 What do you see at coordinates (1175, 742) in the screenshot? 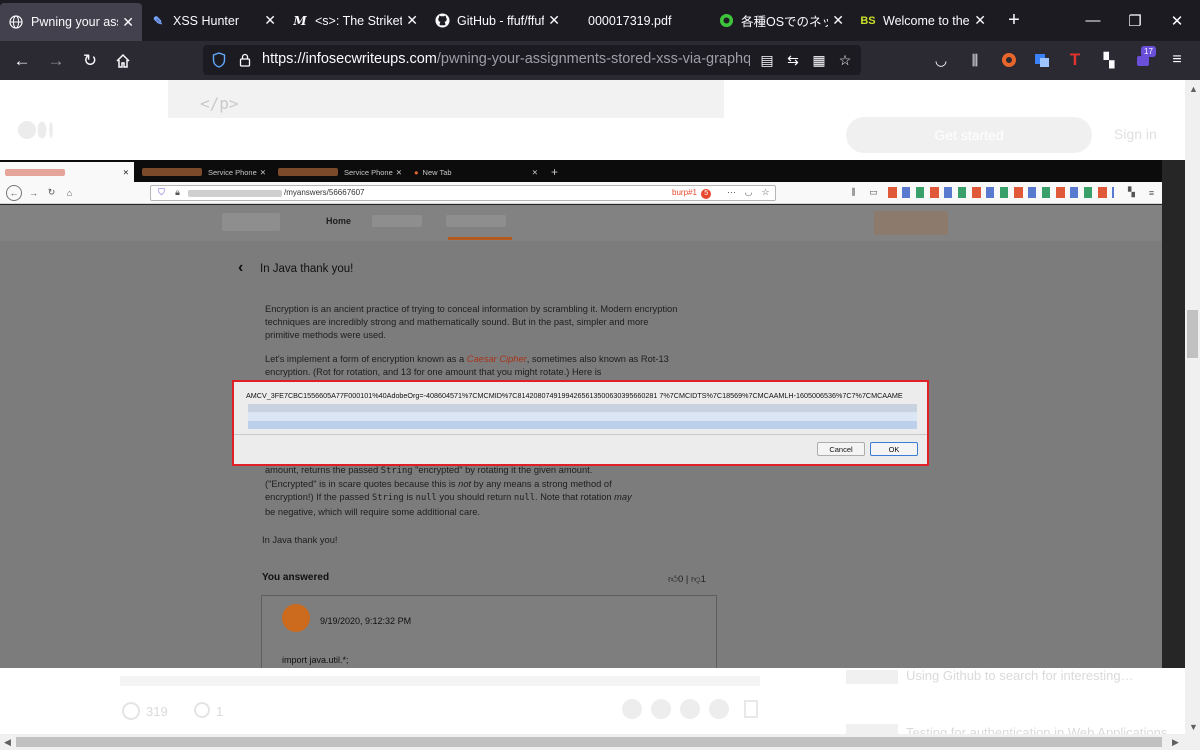
I see `scroll-right-arrow-icon: ▶` at bounding box center [1175, 742].